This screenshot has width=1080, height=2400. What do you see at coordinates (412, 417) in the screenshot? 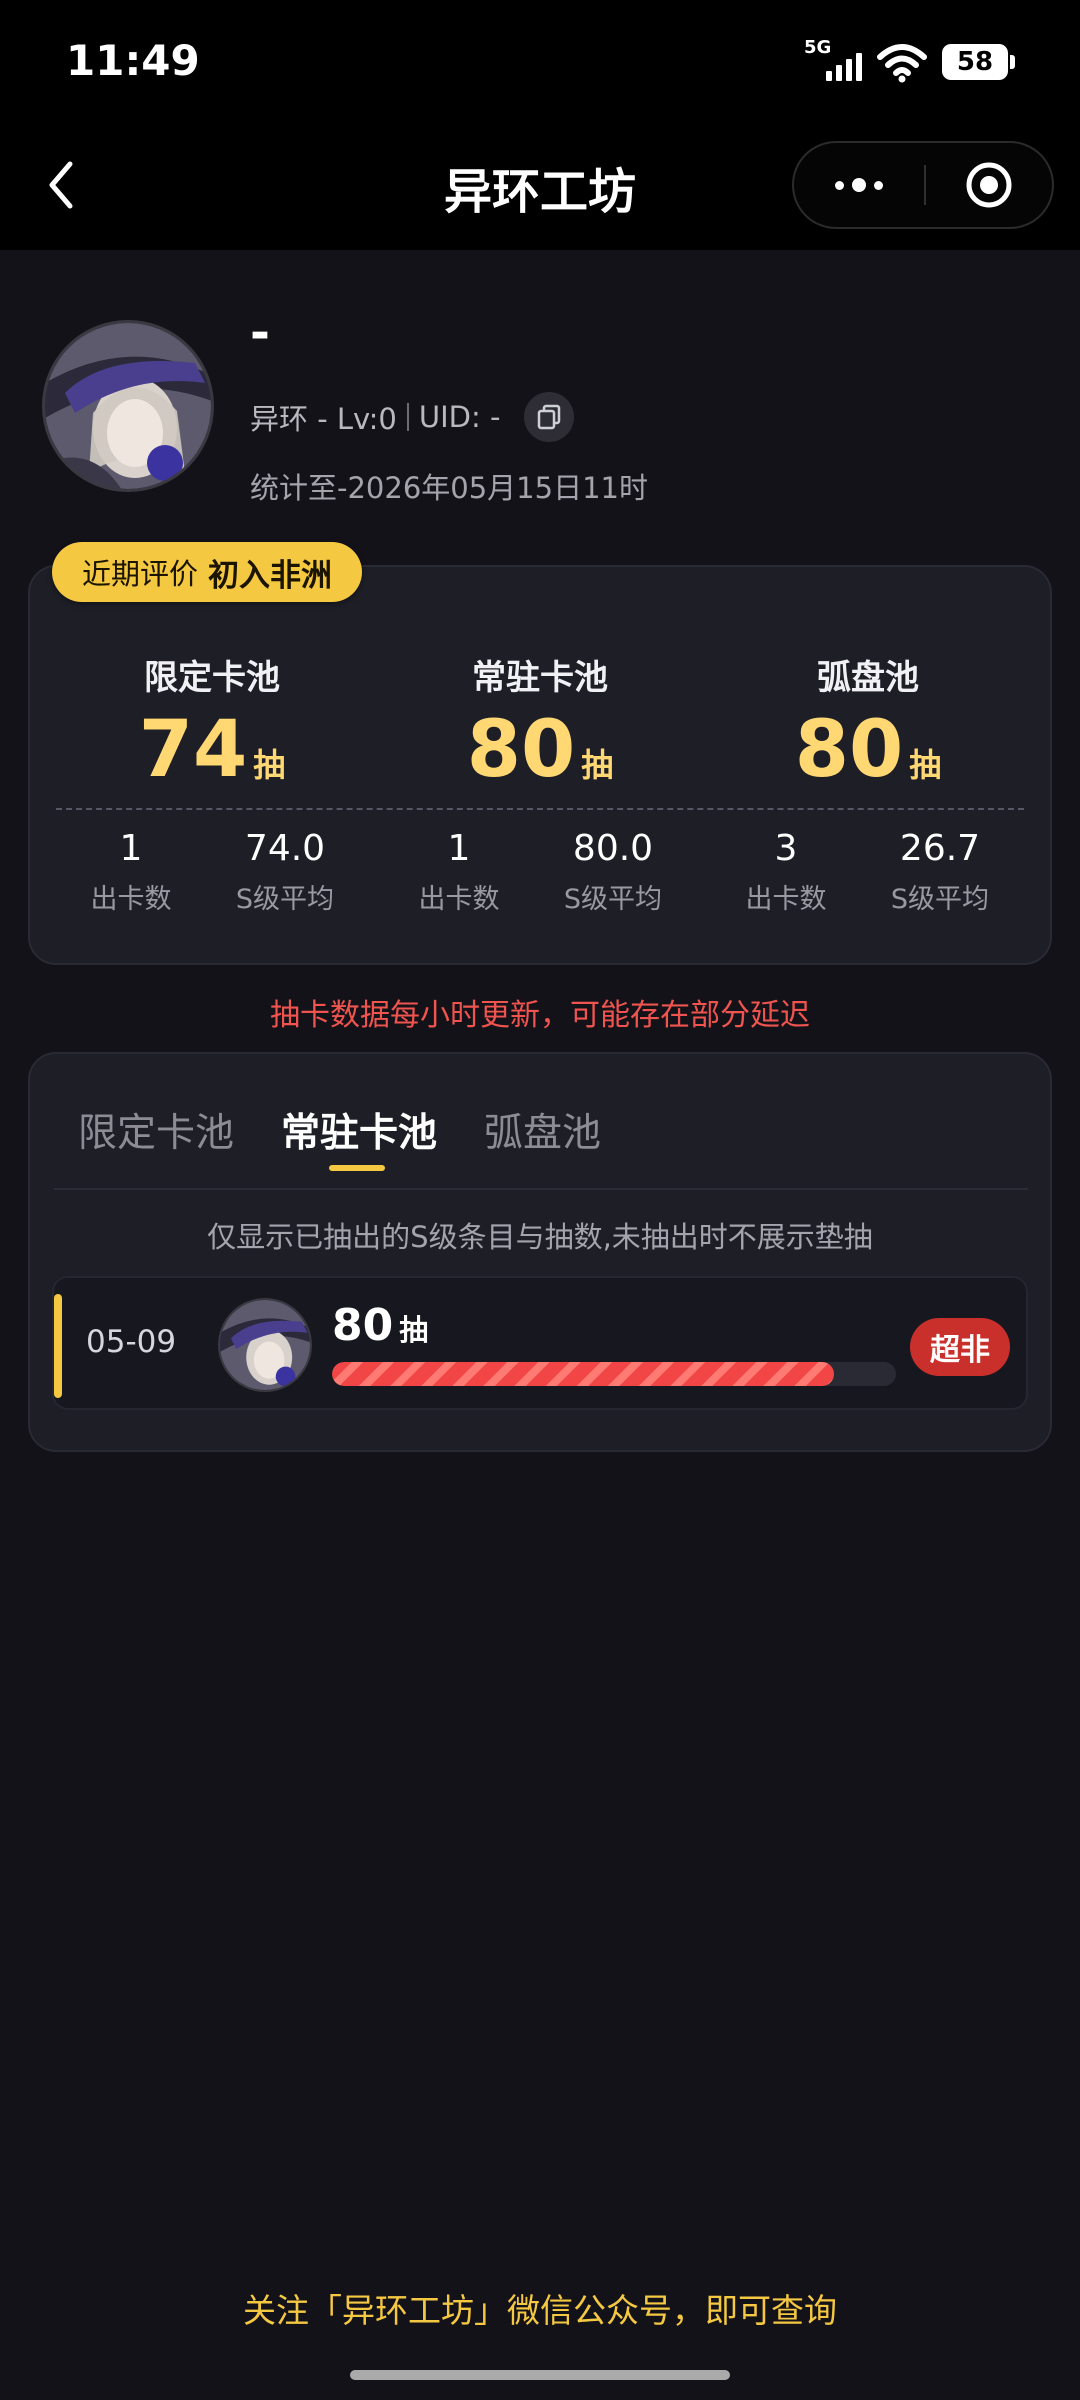
I see `profile-meta: 异环 - Lv:0 UID: -` at bounding box center [412, 417].